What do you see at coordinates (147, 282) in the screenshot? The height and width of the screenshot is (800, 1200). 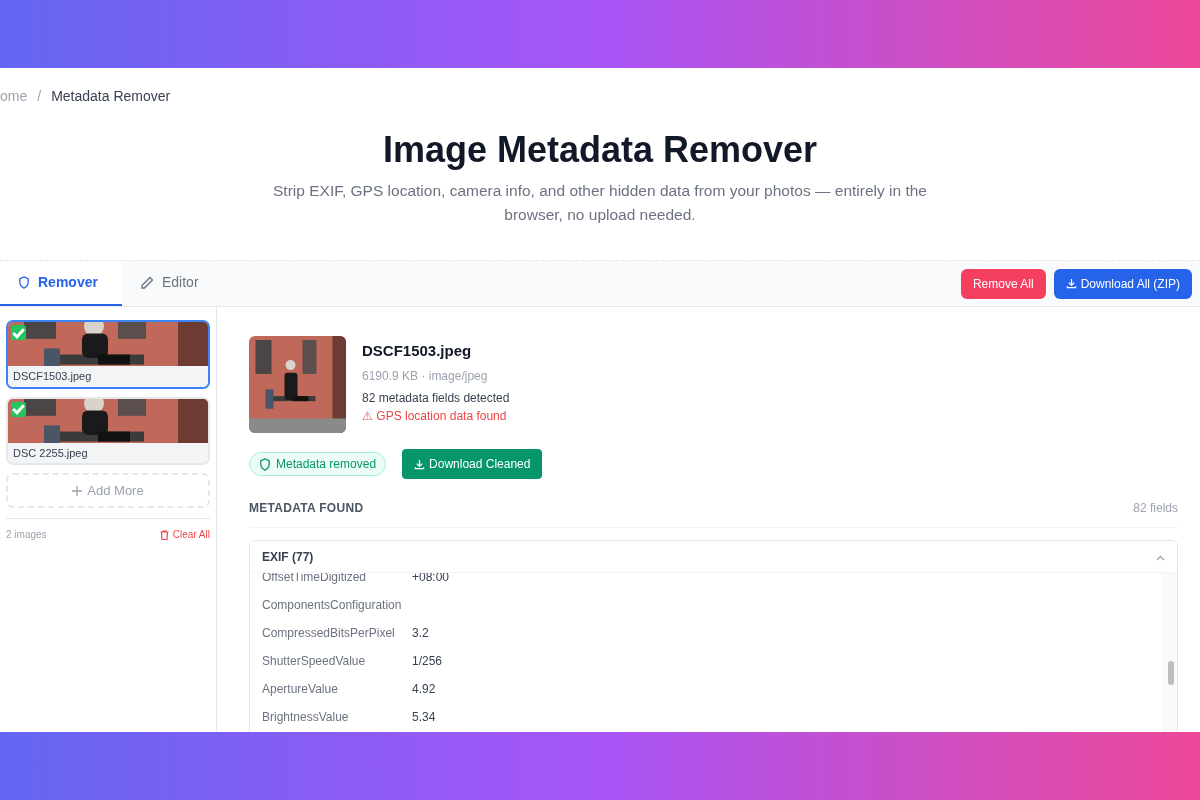 I see `pencil-icon` at bounding box center [147, 282].